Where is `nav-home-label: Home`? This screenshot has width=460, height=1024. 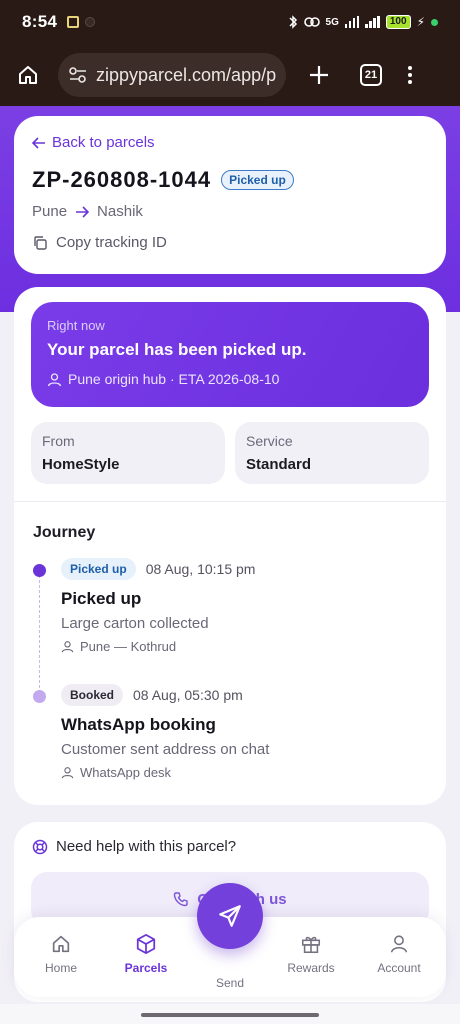 nav-home-label: Home is located at coordinates (60, 968).